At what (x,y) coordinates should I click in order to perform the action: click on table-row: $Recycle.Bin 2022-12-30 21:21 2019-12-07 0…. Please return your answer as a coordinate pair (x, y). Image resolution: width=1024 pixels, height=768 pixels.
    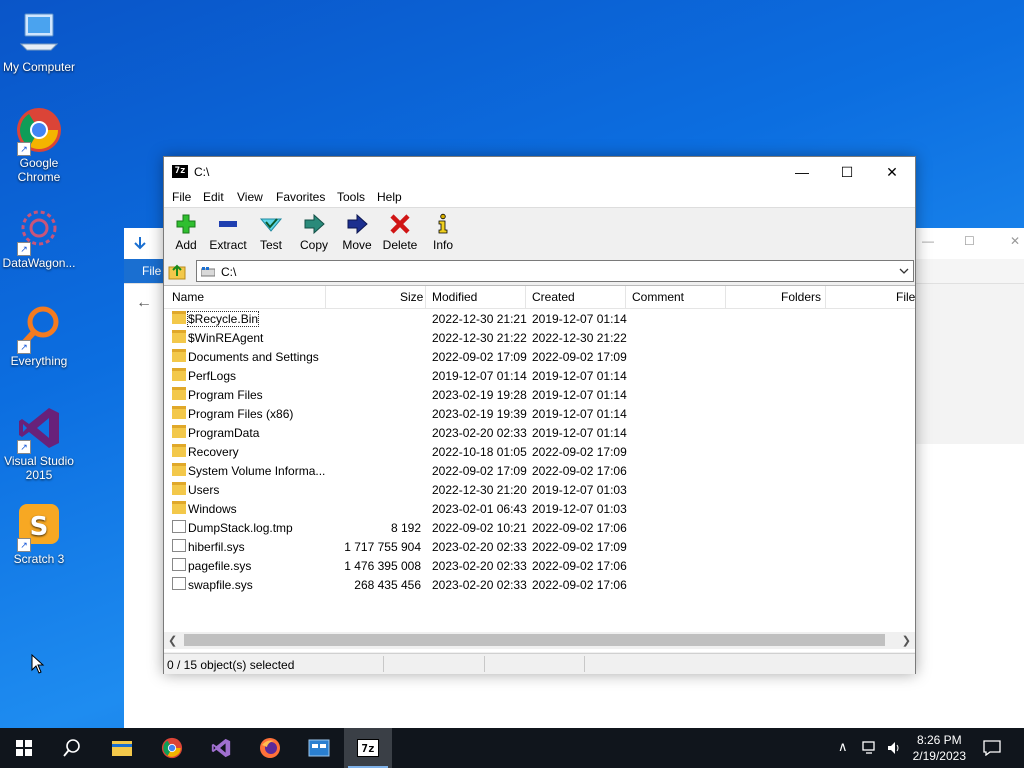
    Looking at the image, I should click on (539, 318).